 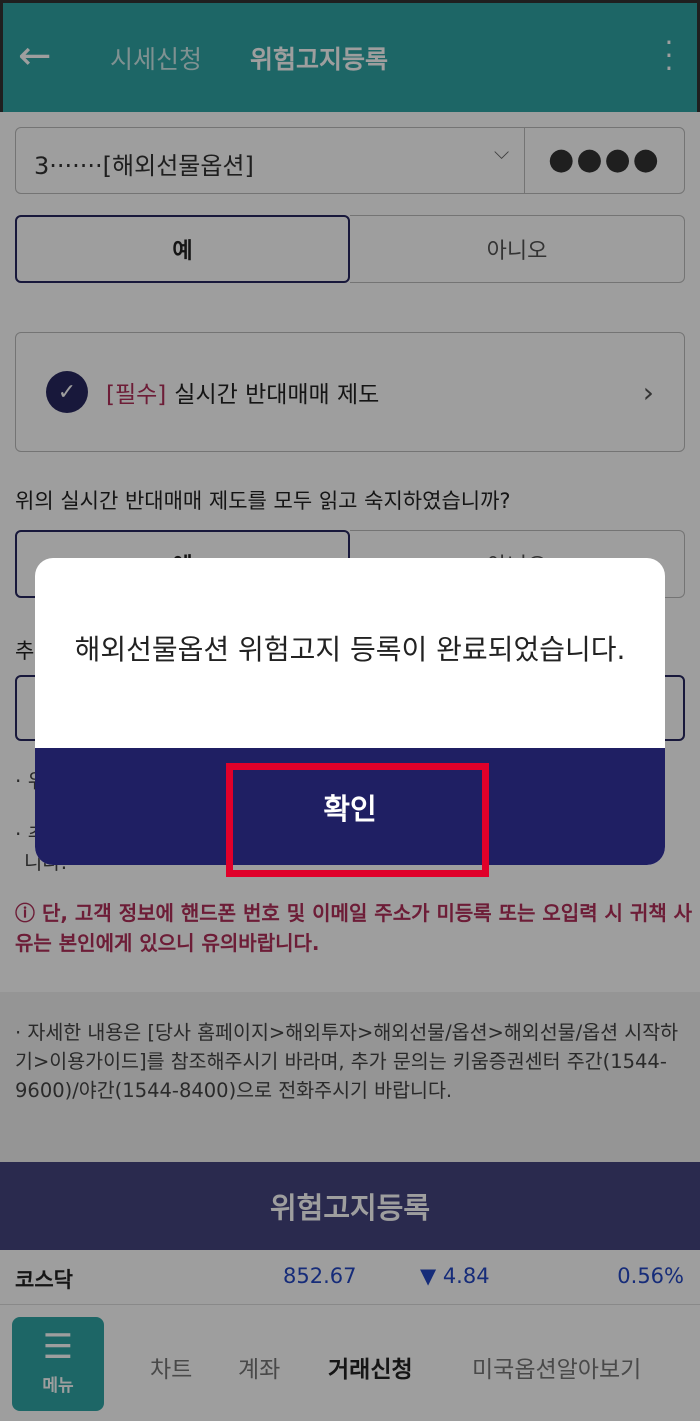 What do you see at coordinates (357, 820) in the screenshot?
I see `highlight-box` at bounding box center [357, 820].